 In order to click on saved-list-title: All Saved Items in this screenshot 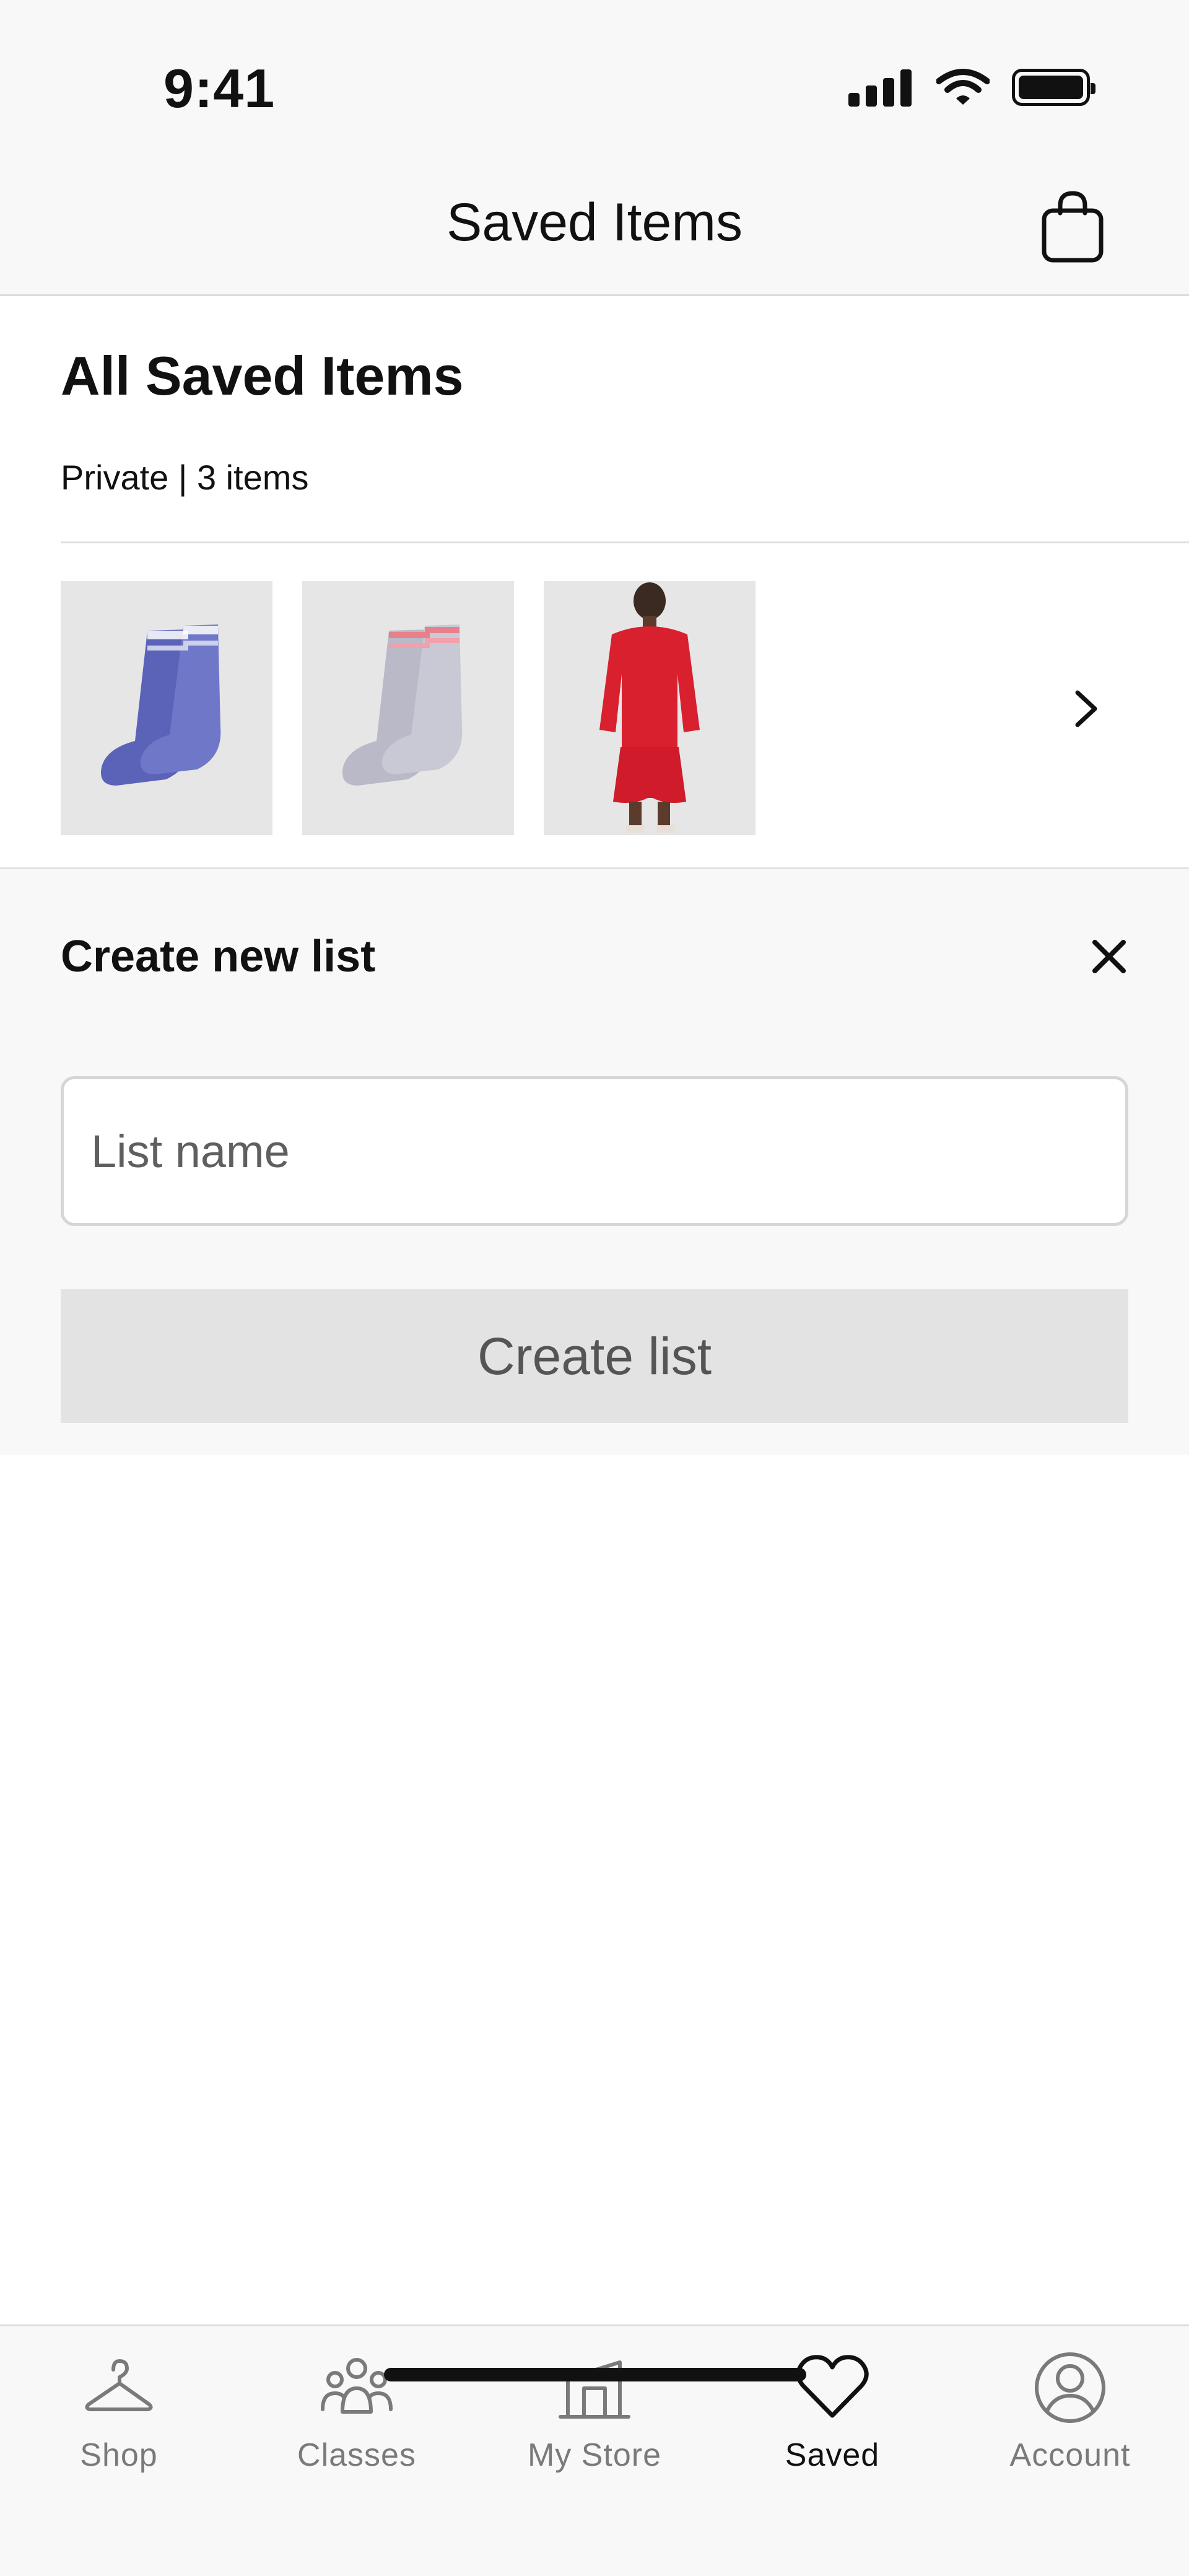, I will do `click(262, 376)`.